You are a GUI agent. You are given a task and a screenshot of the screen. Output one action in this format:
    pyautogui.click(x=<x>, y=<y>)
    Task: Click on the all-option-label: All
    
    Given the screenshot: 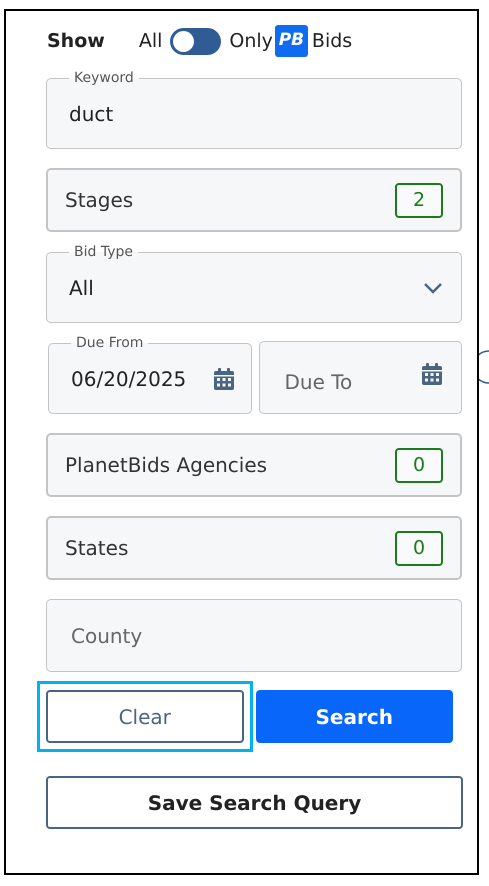 What is the action you would take?
    pyautogui.click(x=150, y=41)
    